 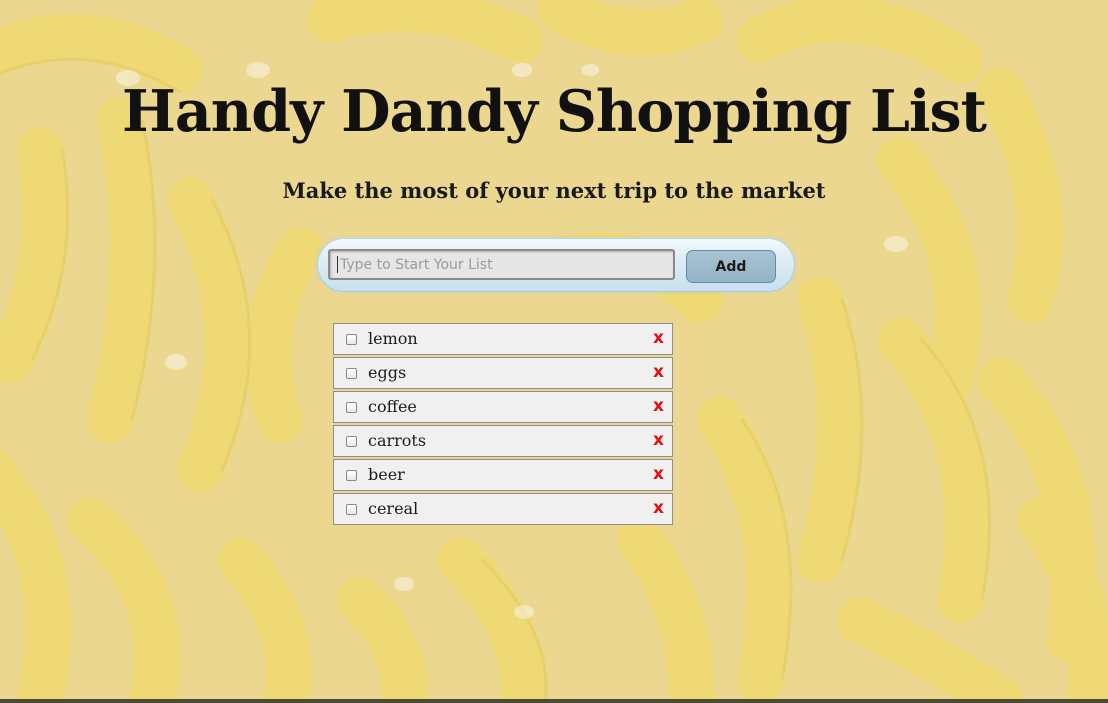 I want to click on list-item: eggs x, so click(x=503, y=373).